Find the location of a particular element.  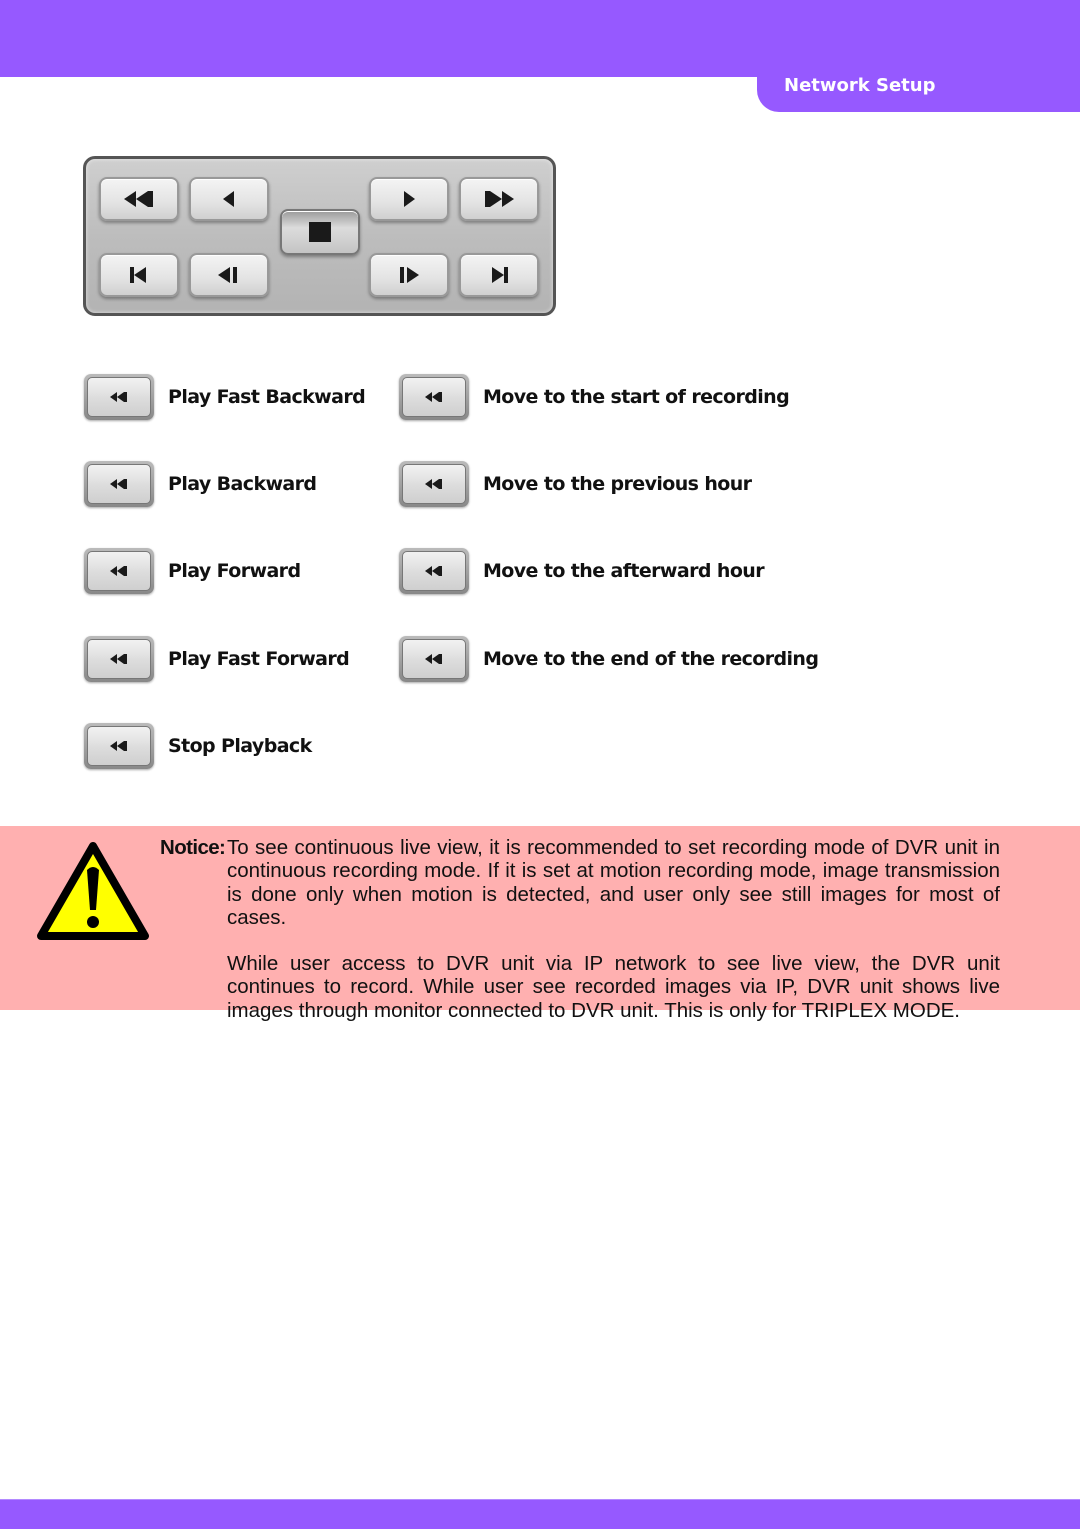

legend-item: Play Fast Backward is located at coordinates (225, 397).